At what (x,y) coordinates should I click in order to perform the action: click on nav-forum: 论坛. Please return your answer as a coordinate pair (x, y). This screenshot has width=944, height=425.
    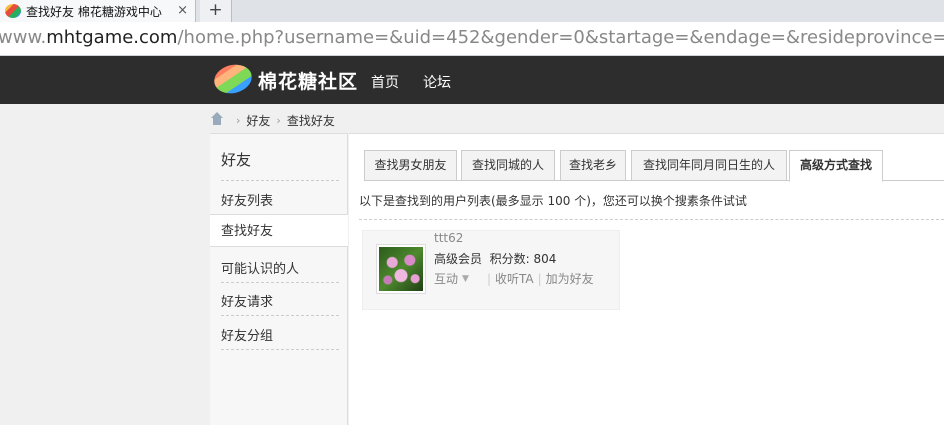
    Looking at the image, I should click on (437, 82).